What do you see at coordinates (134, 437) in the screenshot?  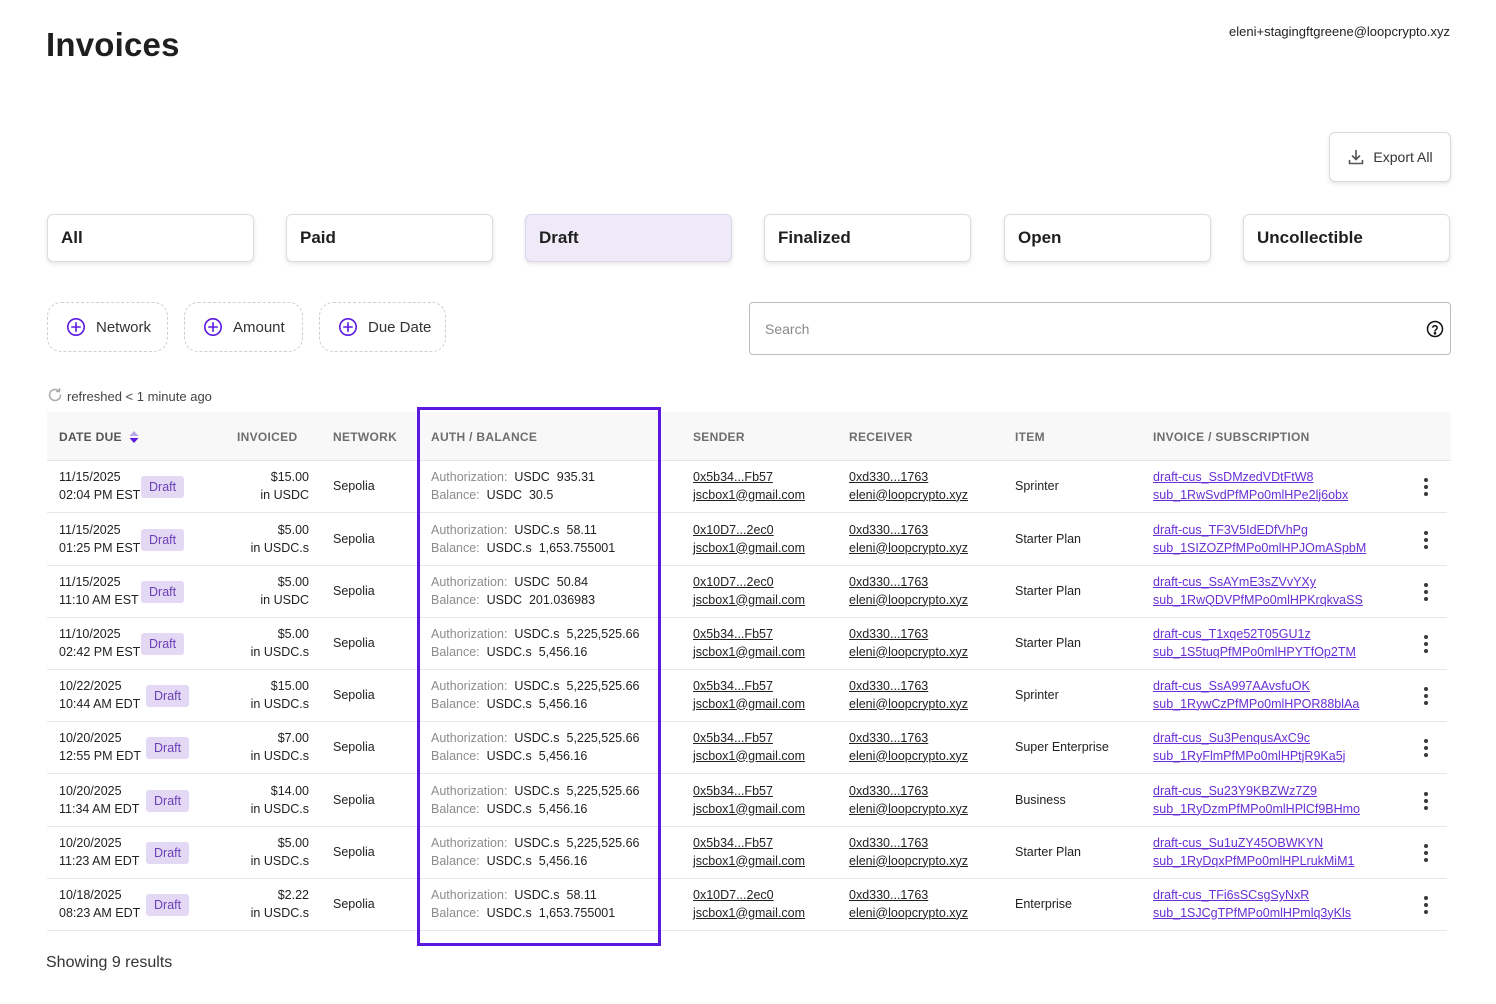 I see `sort-arrows-icon` at bounding box center [134, 437].